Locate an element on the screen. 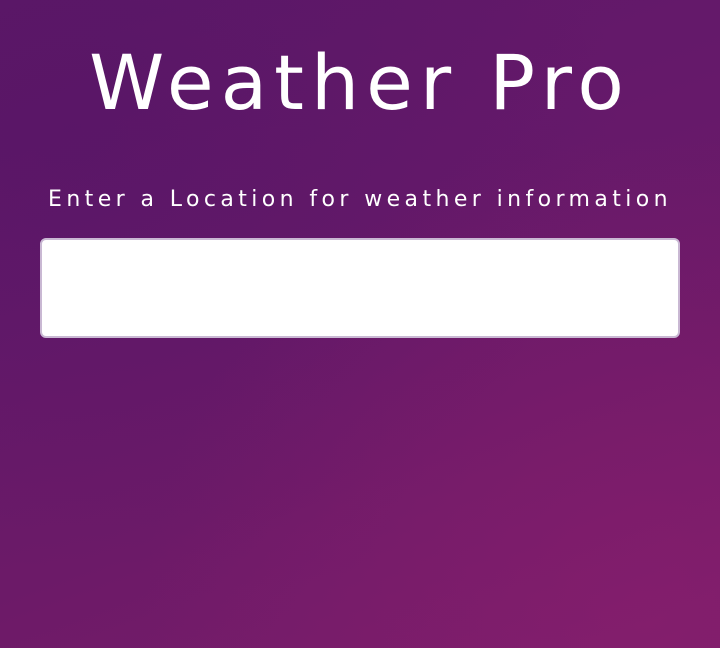  app-title: Weather Pro is located at coordinates (360, 82).